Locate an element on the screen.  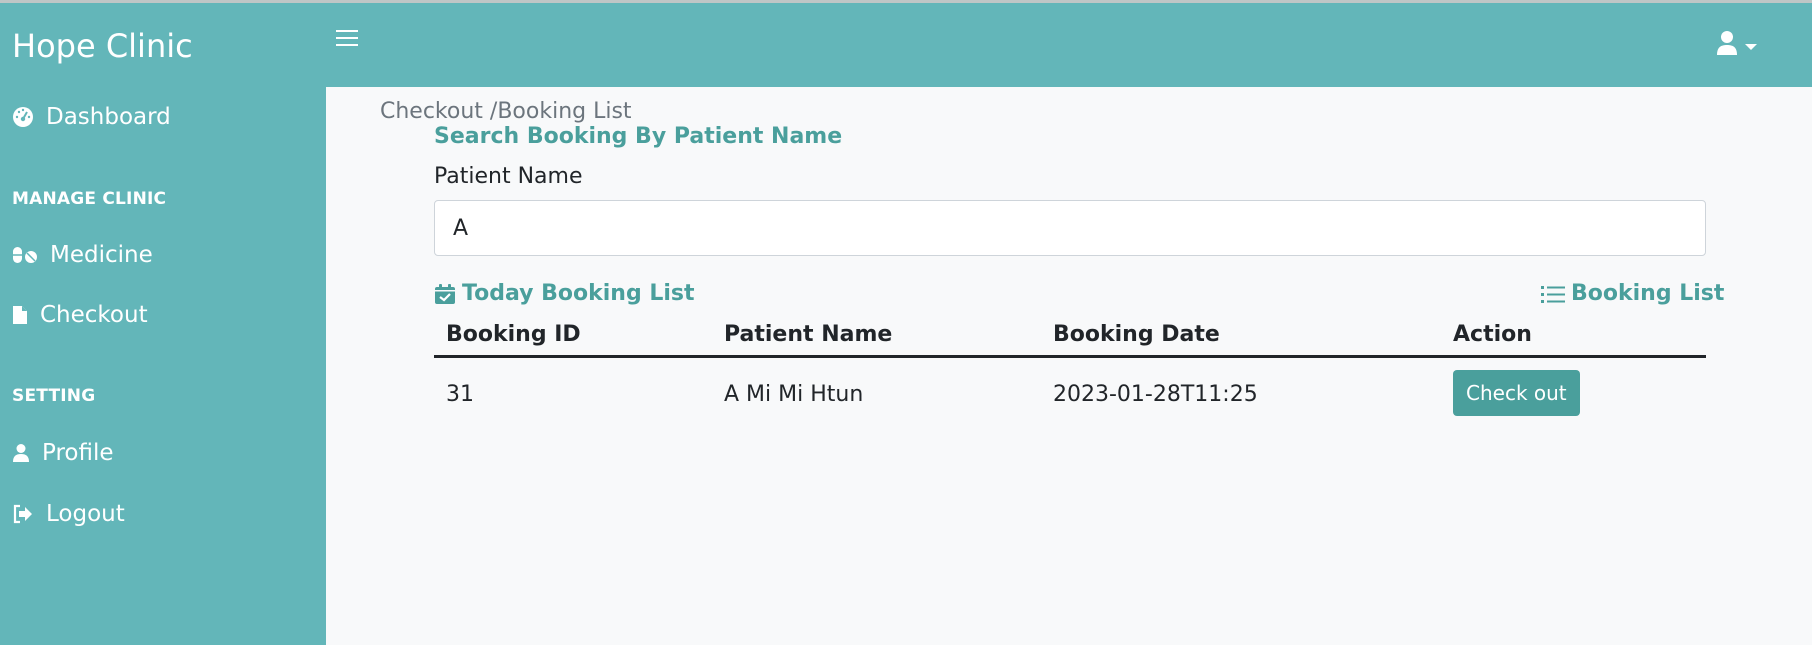
hamburger-icon is located at coordinates (347, 40).